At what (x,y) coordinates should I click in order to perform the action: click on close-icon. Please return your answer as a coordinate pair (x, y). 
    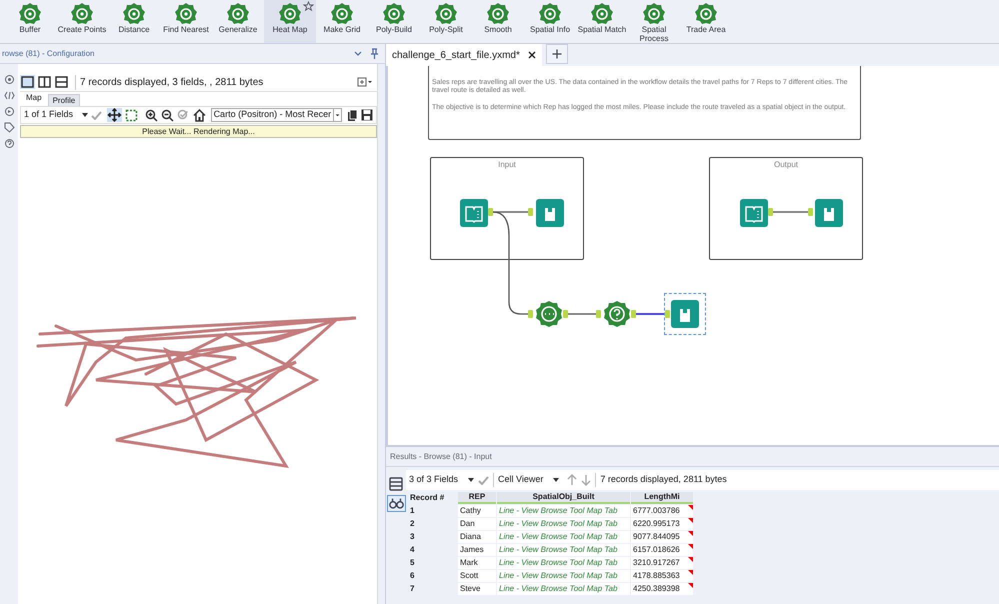
    Looking at the image, I should click on (532, 55).